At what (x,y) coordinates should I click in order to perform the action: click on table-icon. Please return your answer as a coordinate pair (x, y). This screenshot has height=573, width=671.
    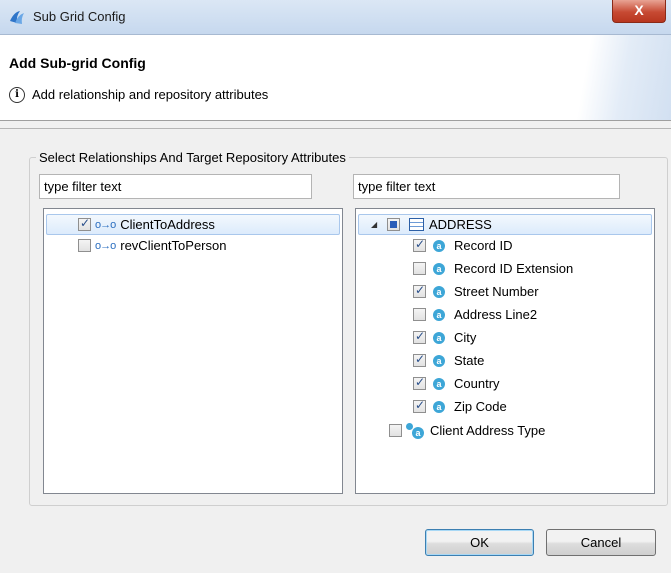
    Looking at the image, I should click on (416, 224).